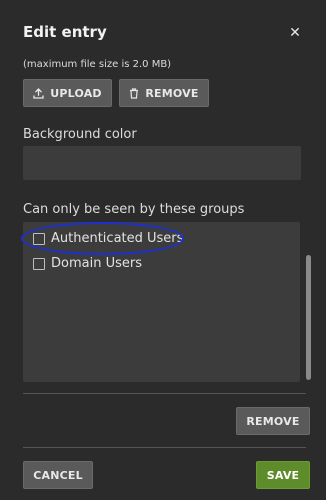  I want to click on close-icon: ✕, so click(295, 33).